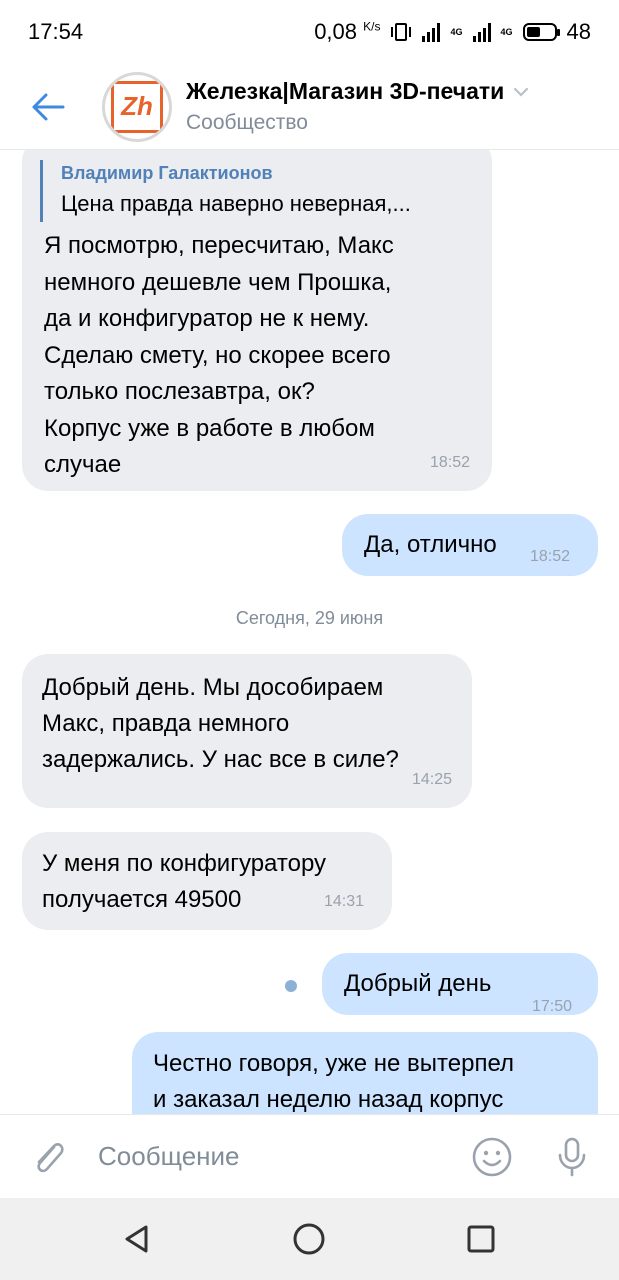 Image resolution: width=619 pixels, height=1280 pixels. I want to click on arrow-left-icon, so click(48, 106).